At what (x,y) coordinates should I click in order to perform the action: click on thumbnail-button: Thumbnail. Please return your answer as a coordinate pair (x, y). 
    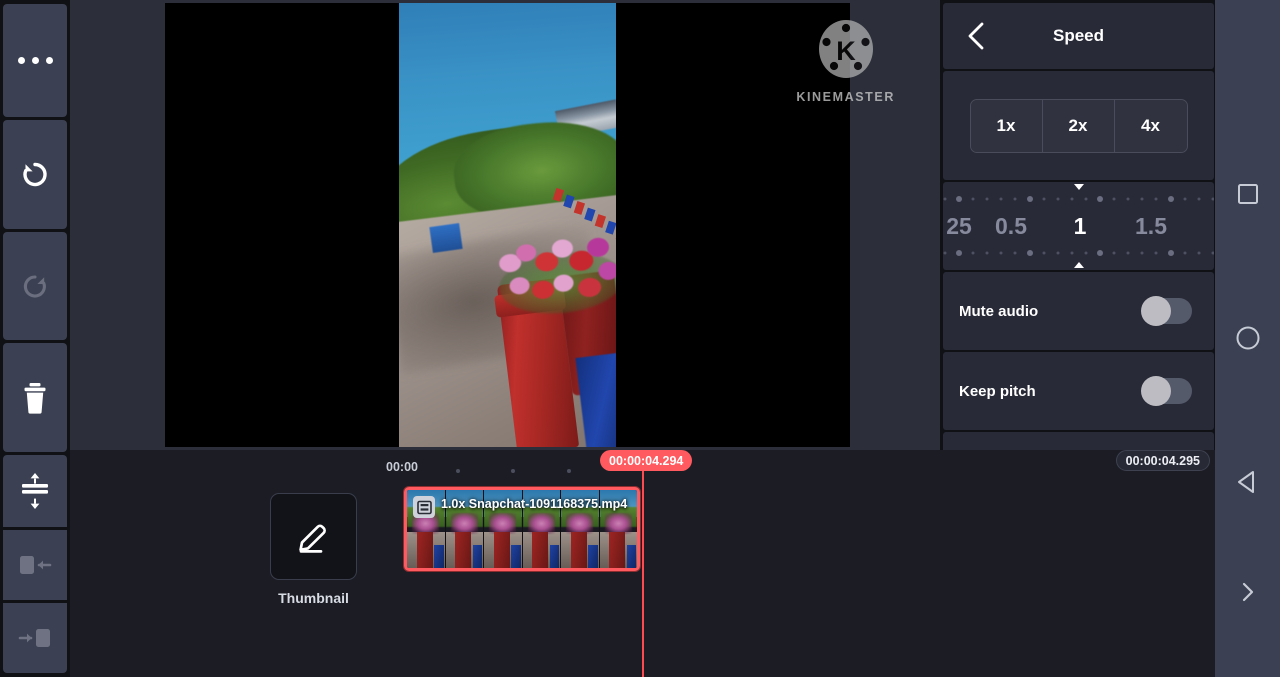
    Looking at the image, I should click on (313, 549).